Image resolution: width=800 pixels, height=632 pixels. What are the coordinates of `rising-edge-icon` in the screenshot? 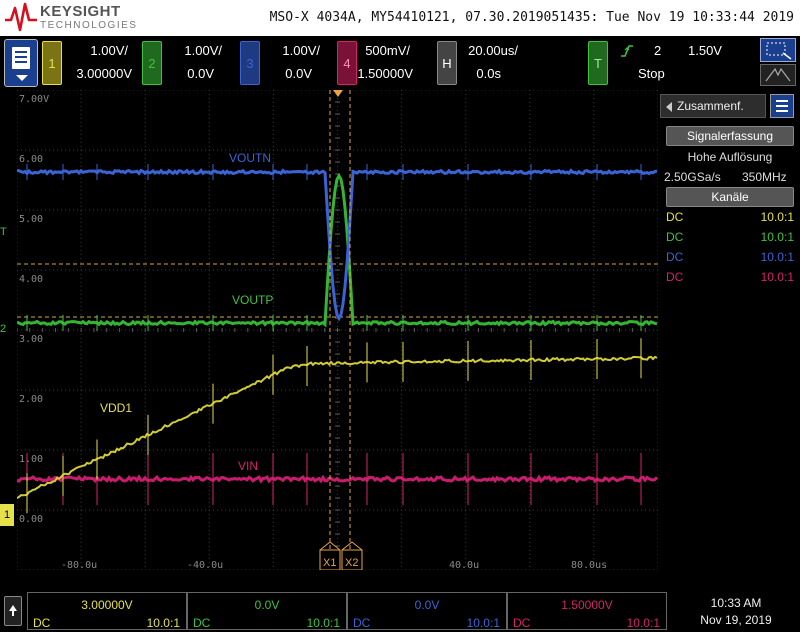 It's located at (627, 51).